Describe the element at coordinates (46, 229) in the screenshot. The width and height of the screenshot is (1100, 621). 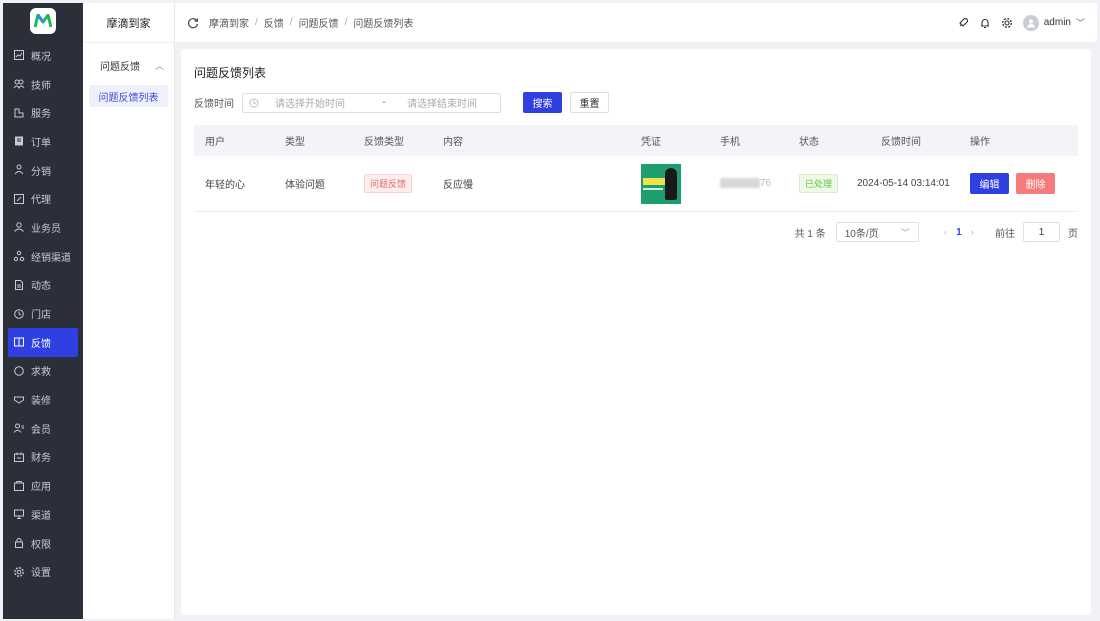
I see `nav-item-label: 业务员` at that location.